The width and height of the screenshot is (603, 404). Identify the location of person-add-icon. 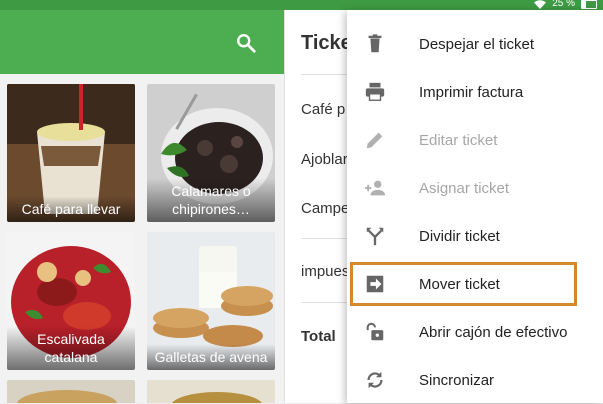
(375, 188).